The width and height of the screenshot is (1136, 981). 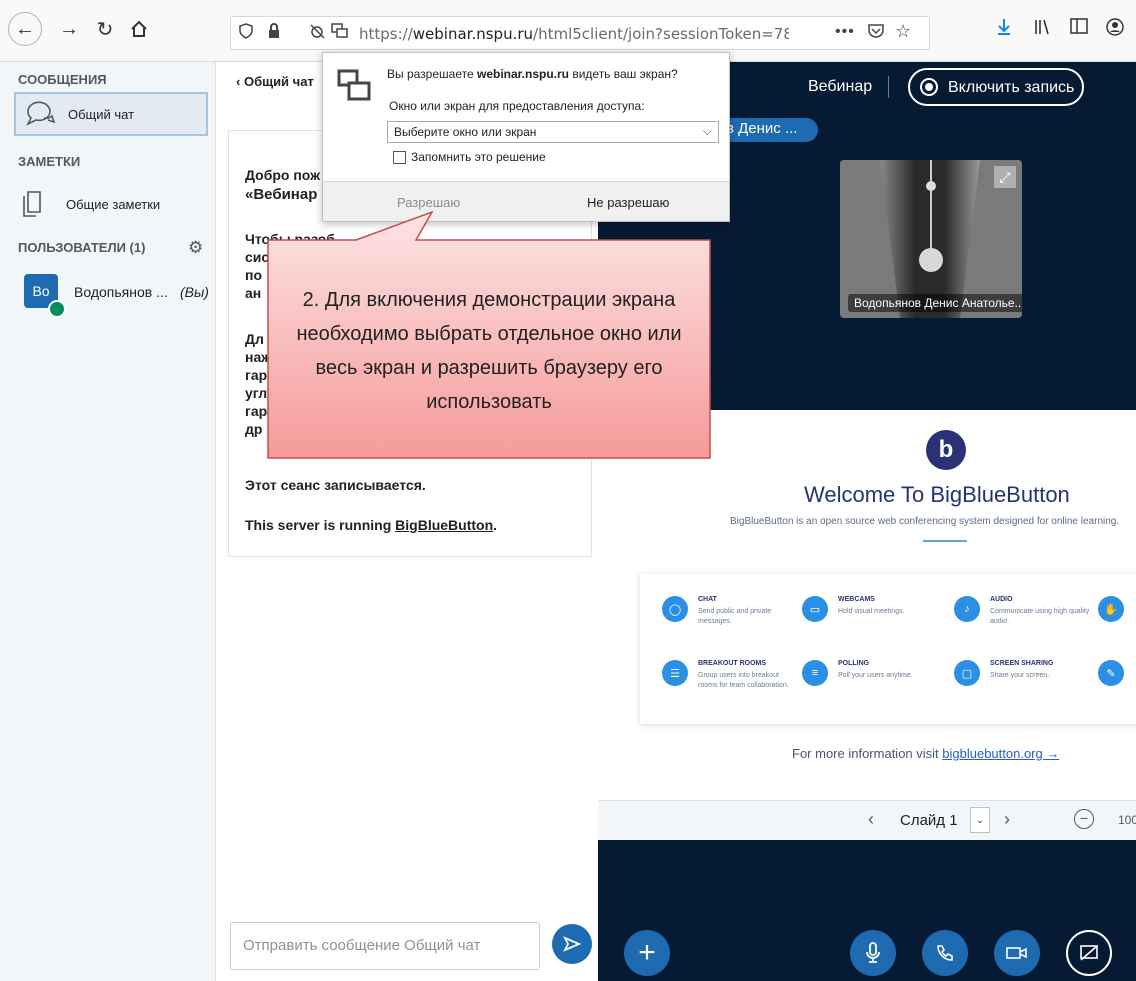 I want to click on meeting-title: Вебинар, so click(x=840, y=86).